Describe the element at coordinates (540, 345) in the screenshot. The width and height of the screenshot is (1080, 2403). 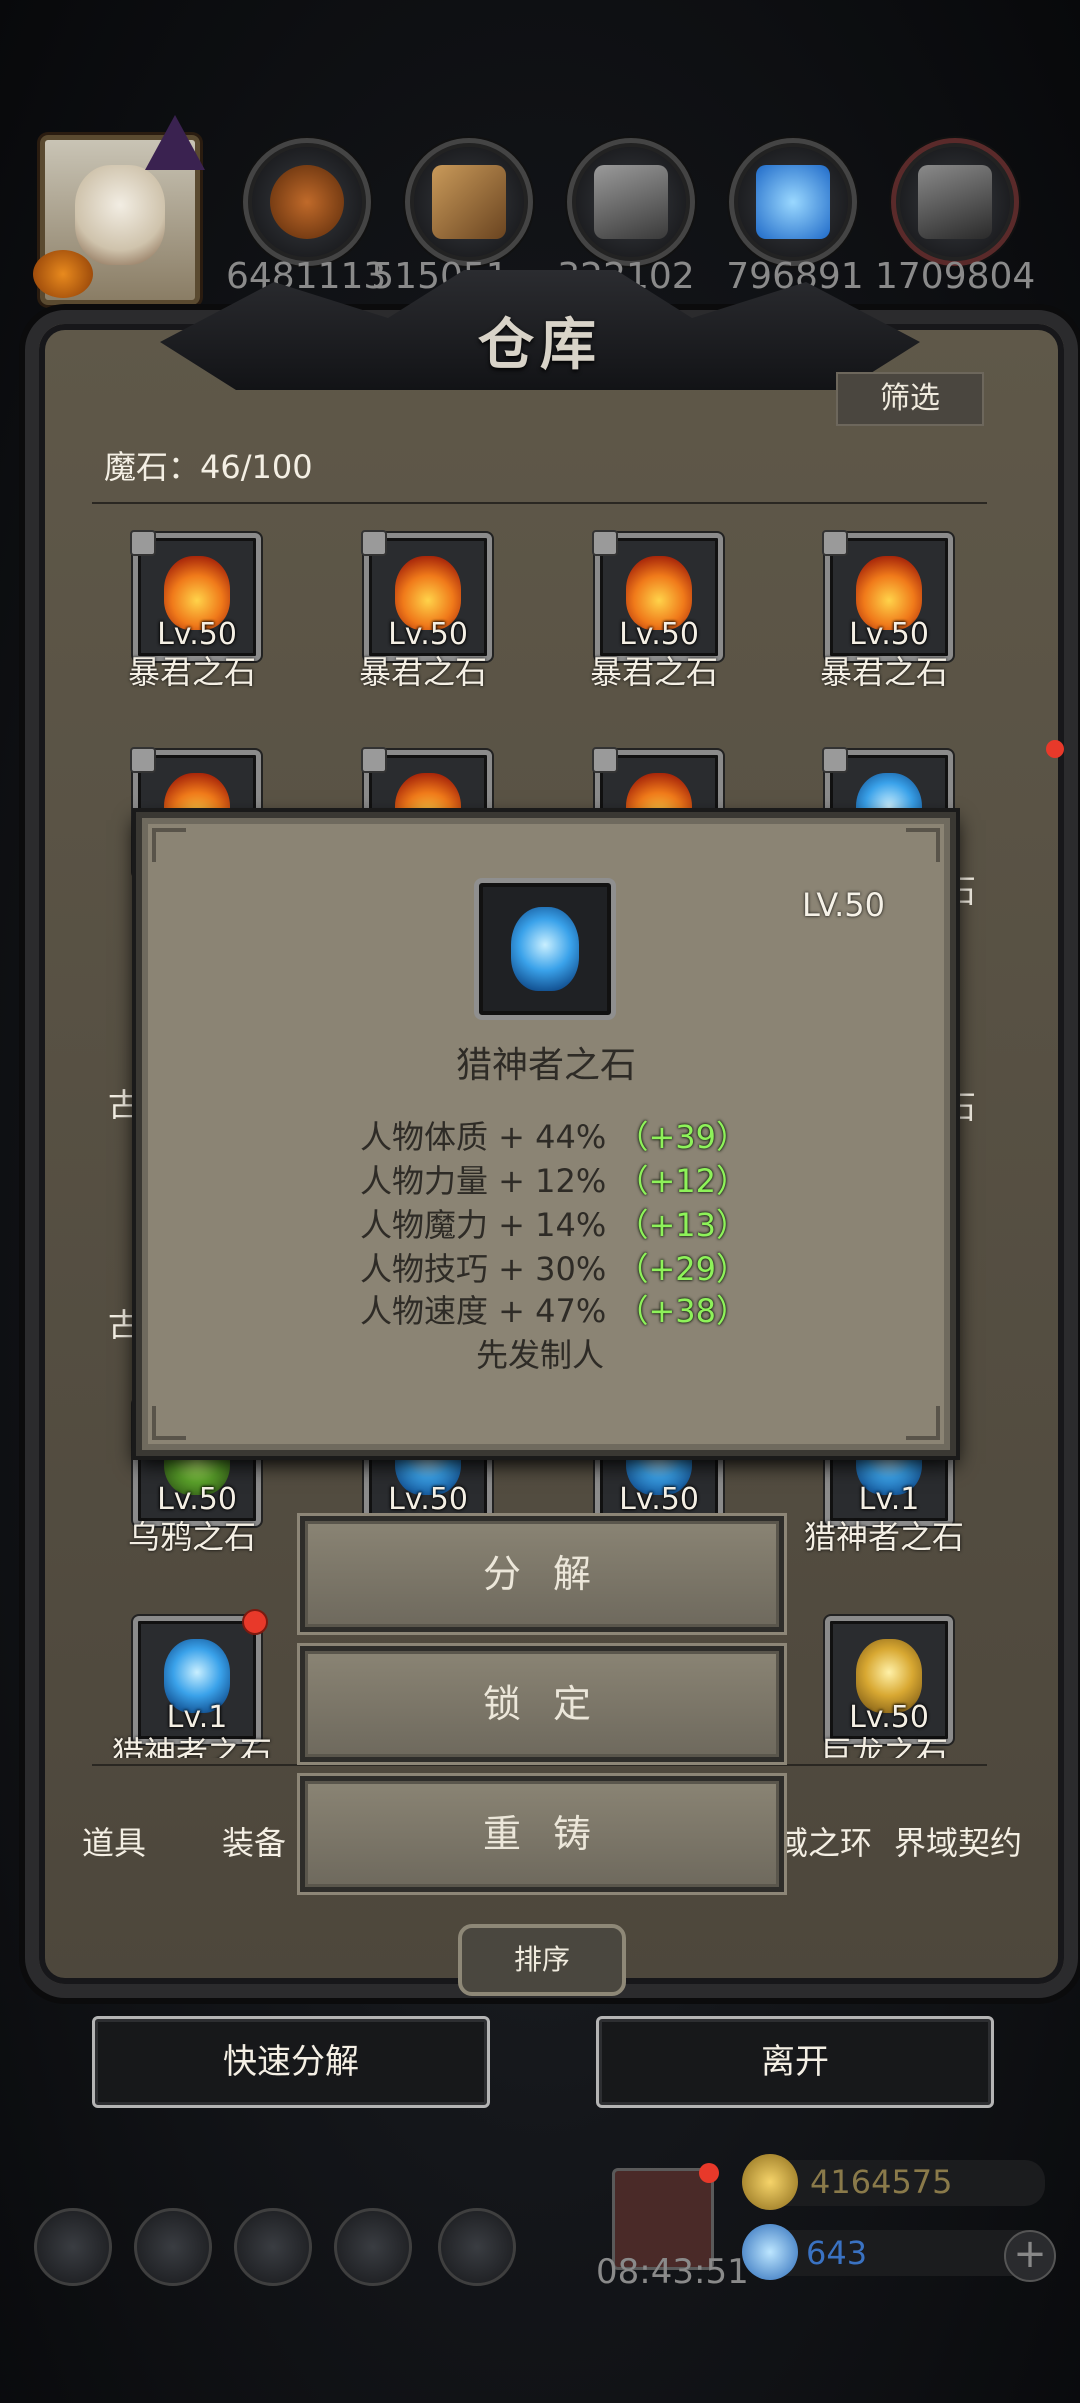
I see `warehouse-title: 仓库` at that location.